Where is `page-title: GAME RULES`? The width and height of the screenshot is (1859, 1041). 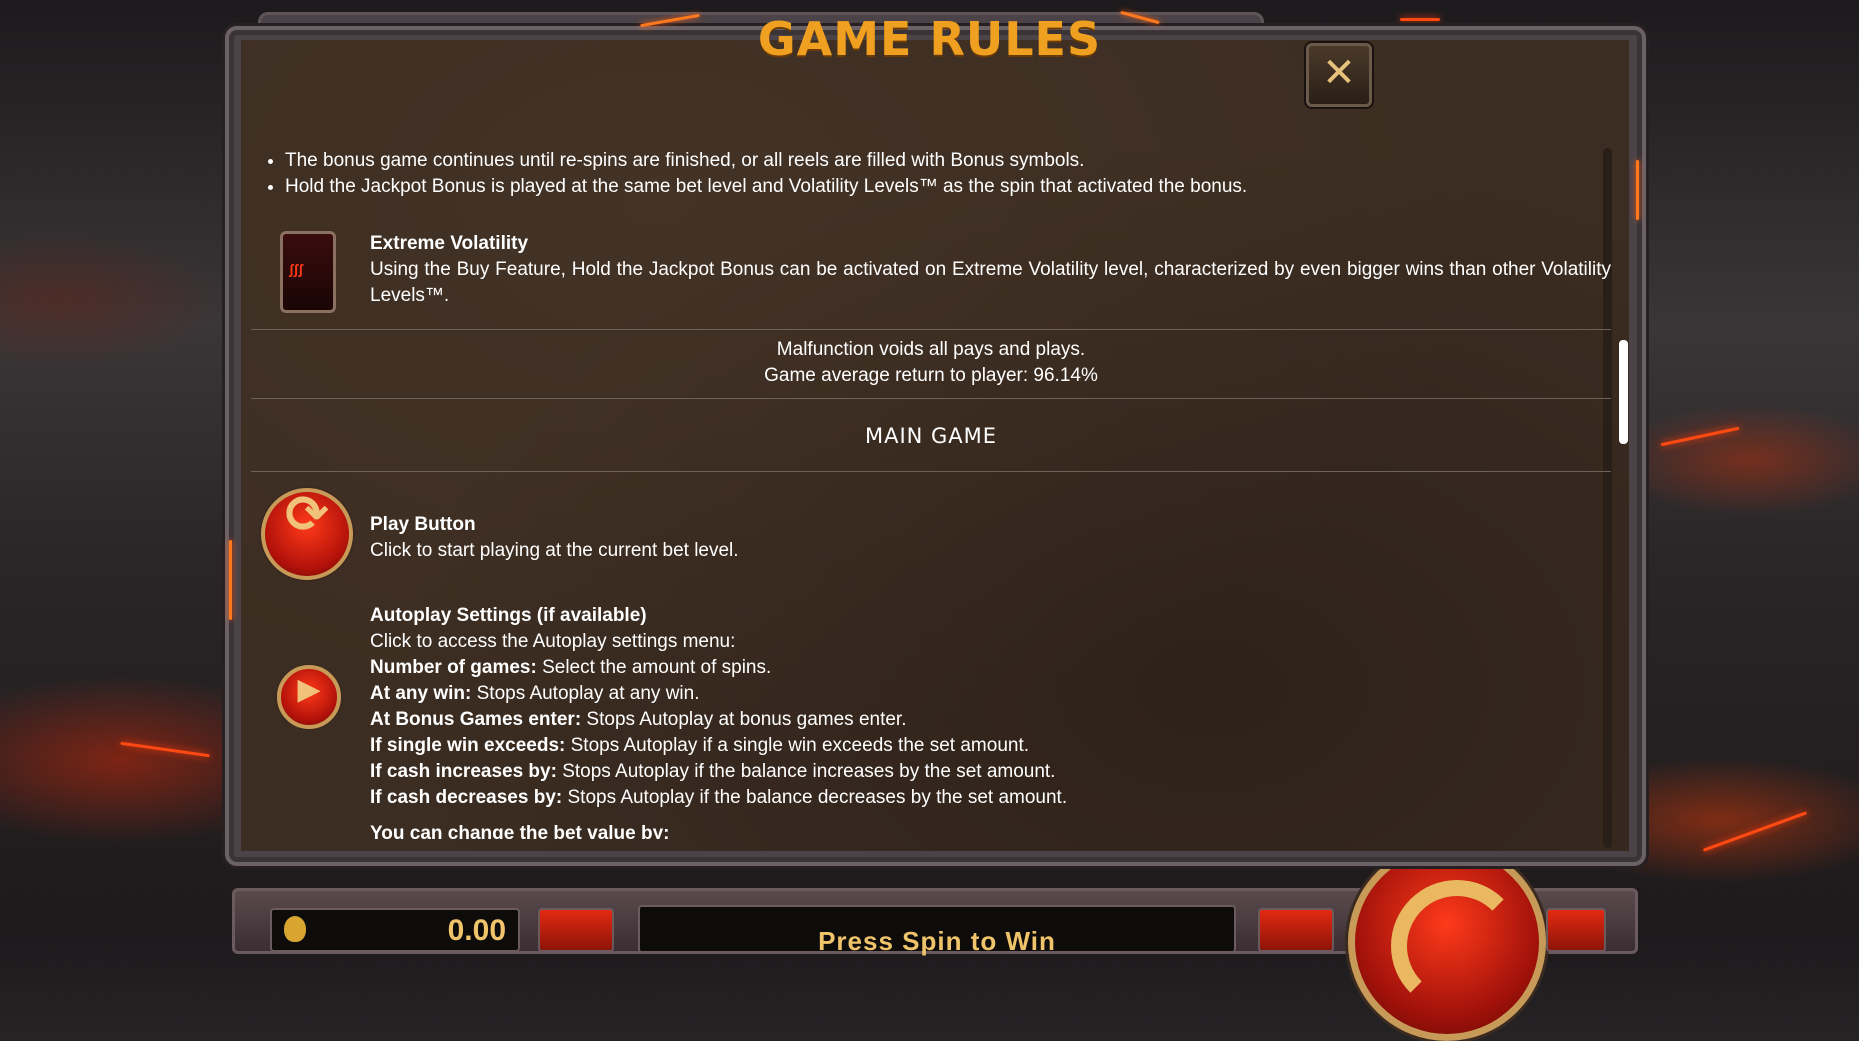 page-title: GAME RULES is located at coordinates (929, 39).